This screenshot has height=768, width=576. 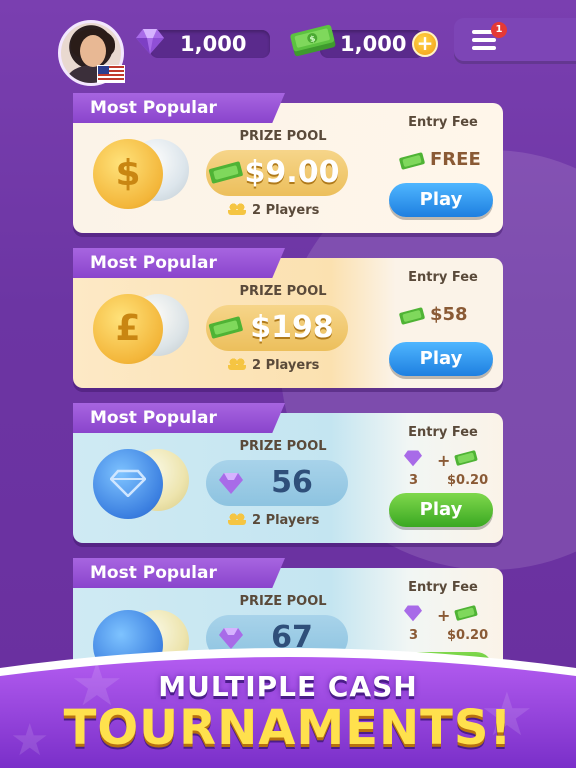 I want to click on prize-pool-value: $198, so click(x=292, y=327).